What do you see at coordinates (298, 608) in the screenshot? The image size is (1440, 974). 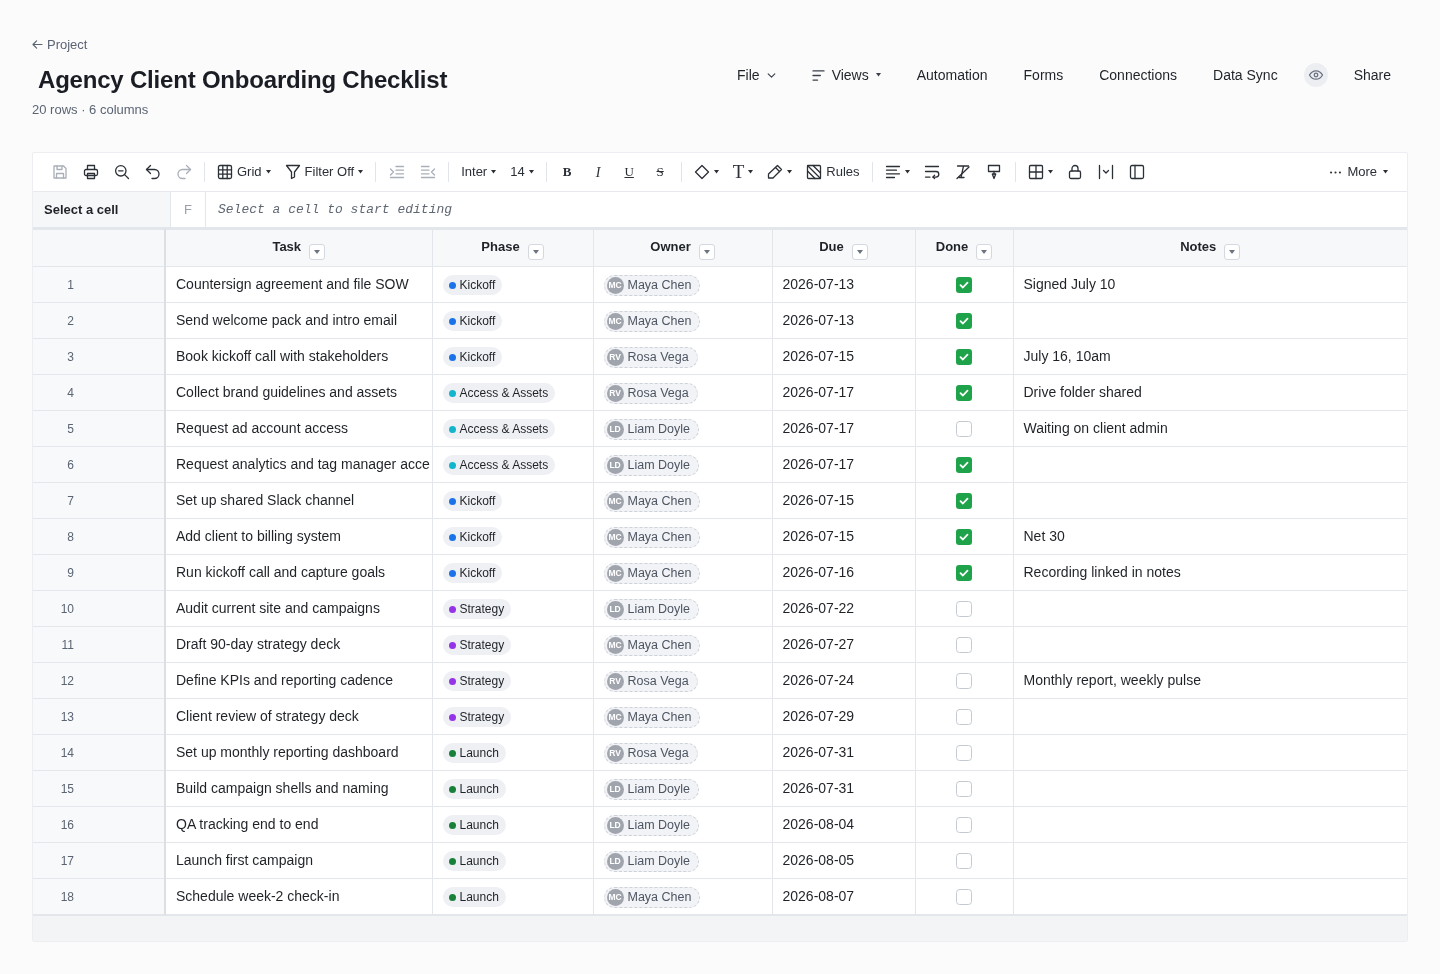 I see `task-cell: Audit current site and campaigns` at bounding box center [298, 608].